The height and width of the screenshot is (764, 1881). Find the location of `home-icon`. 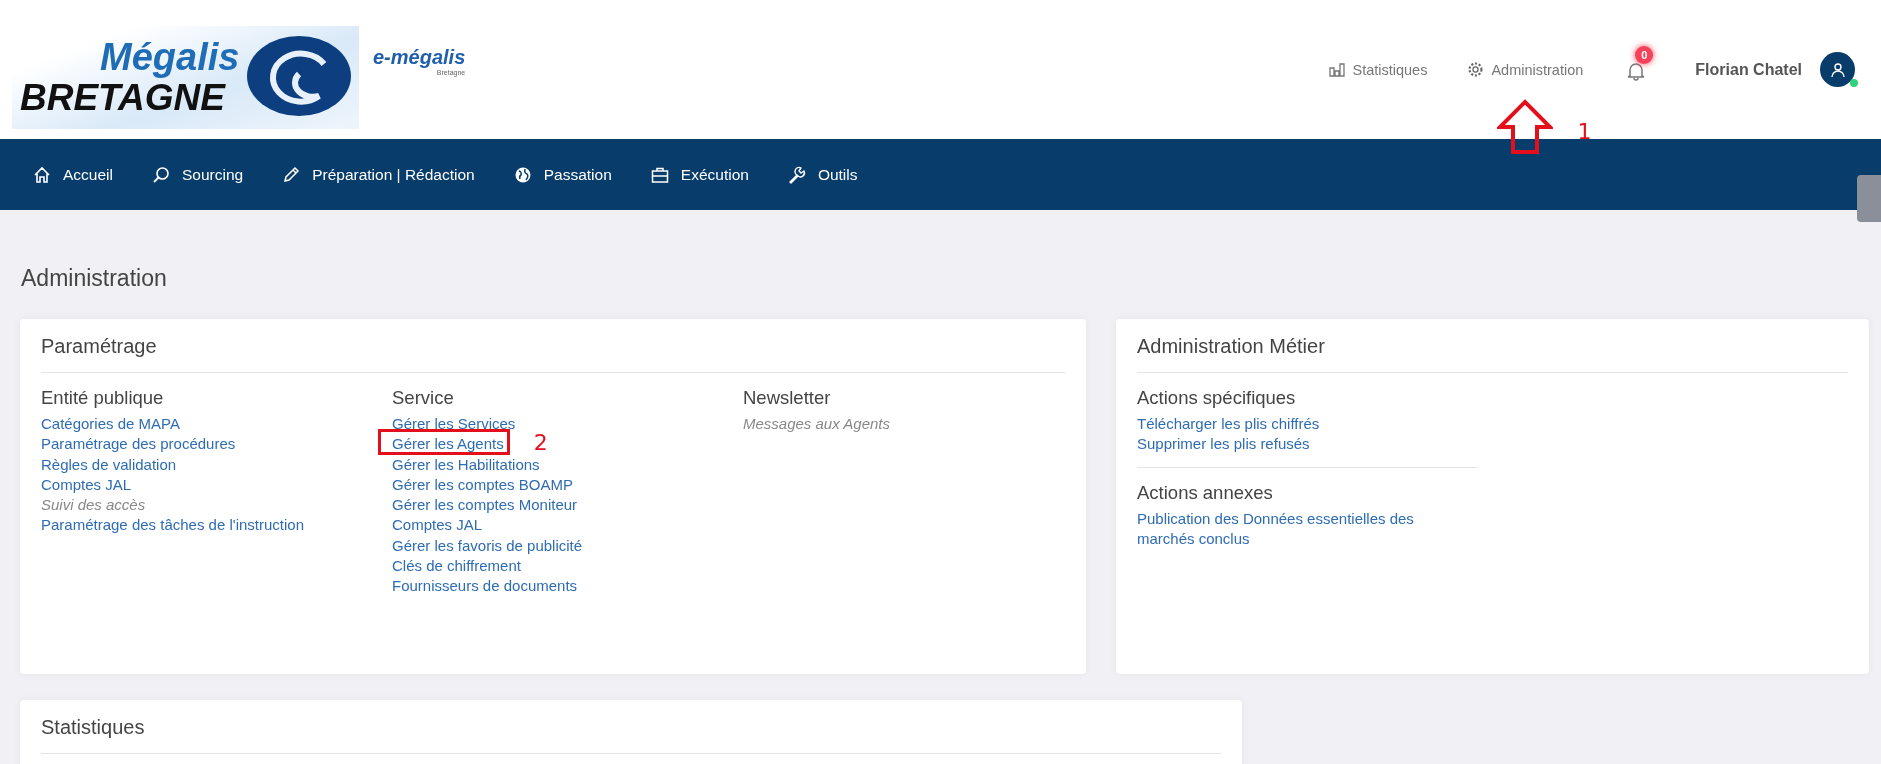

home-icon is located at coordinates (42, 174).